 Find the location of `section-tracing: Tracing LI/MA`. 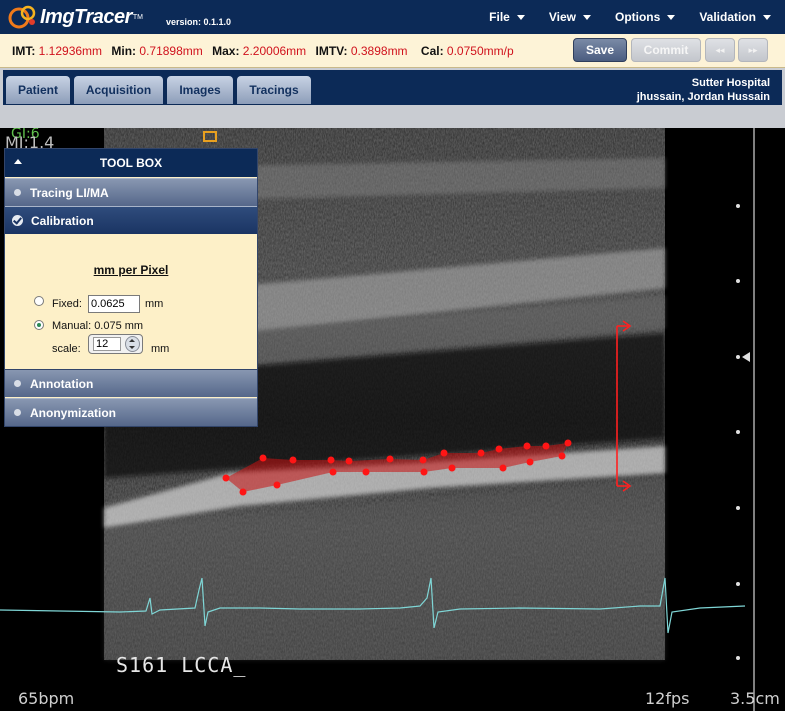

section-tracing: Tracing LI/MA is located at coordinates (131, 192).